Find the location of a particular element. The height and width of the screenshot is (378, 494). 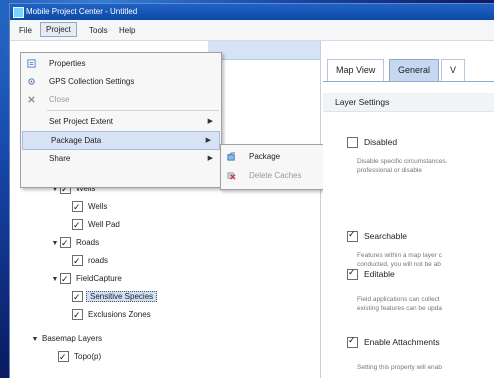

delete-caches-icon is located at coordinates (231, 176).